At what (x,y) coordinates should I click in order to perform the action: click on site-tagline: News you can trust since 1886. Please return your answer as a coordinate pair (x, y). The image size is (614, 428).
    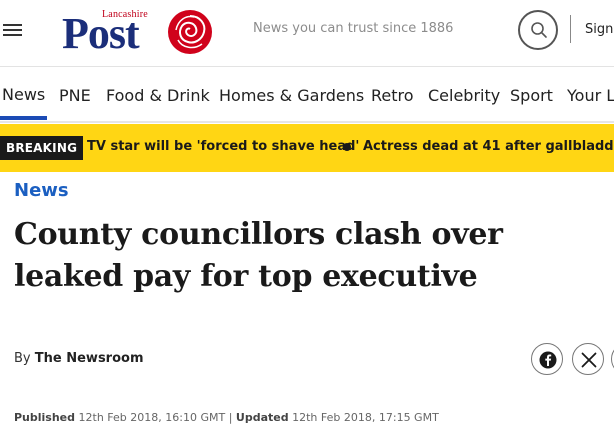
    Looking at the image, I should click on (353, 28).